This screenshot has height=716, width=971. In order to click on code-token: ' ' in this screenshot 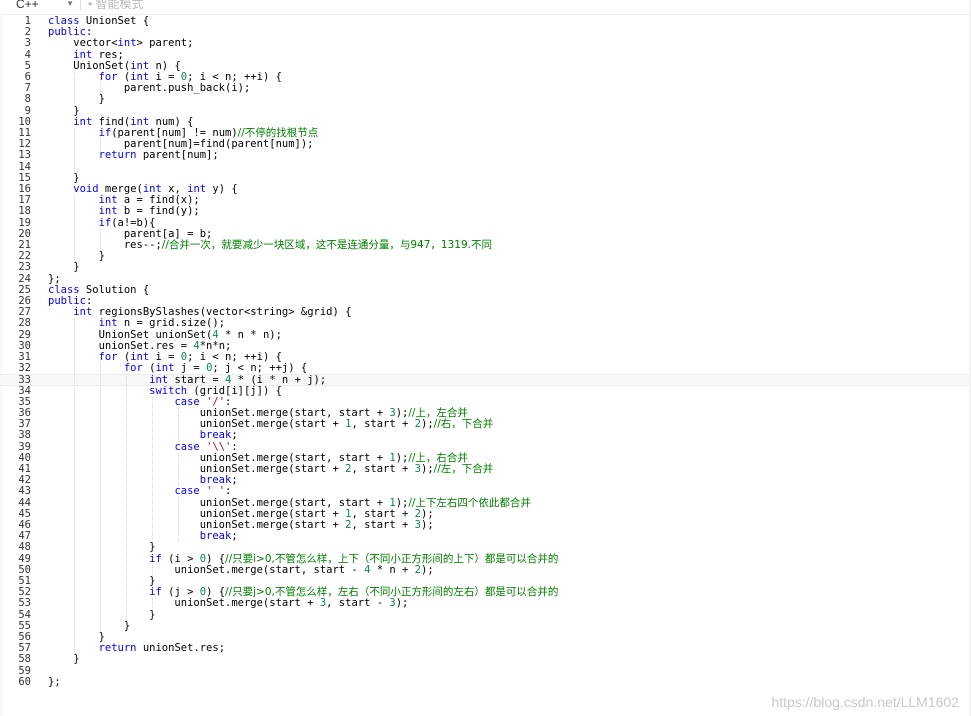, I will do `click(216, 491)`.